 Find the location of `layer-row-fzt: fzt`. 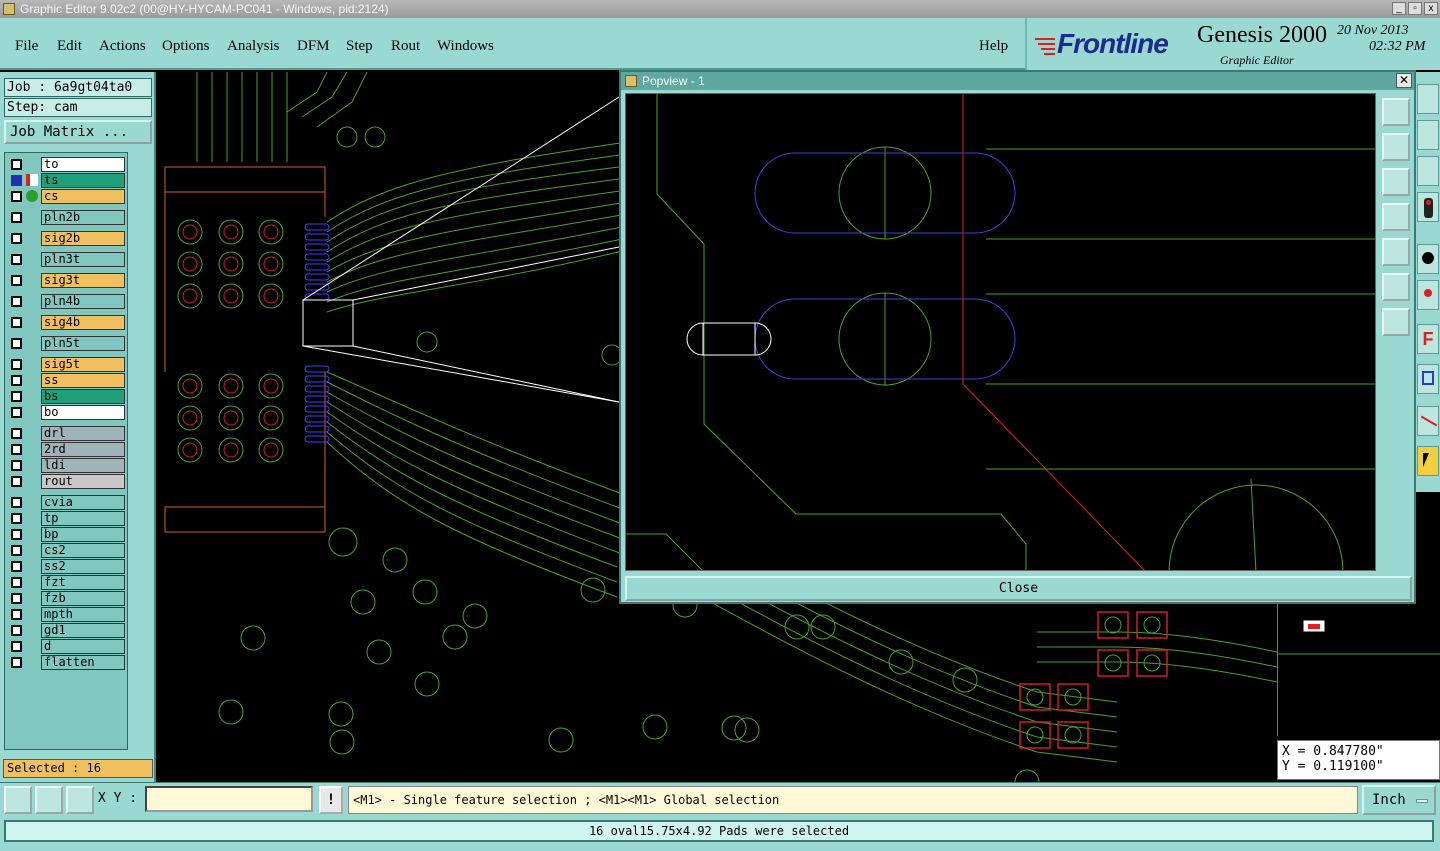

layer-row-fzt: fzt is located at coordinates (67, 582).